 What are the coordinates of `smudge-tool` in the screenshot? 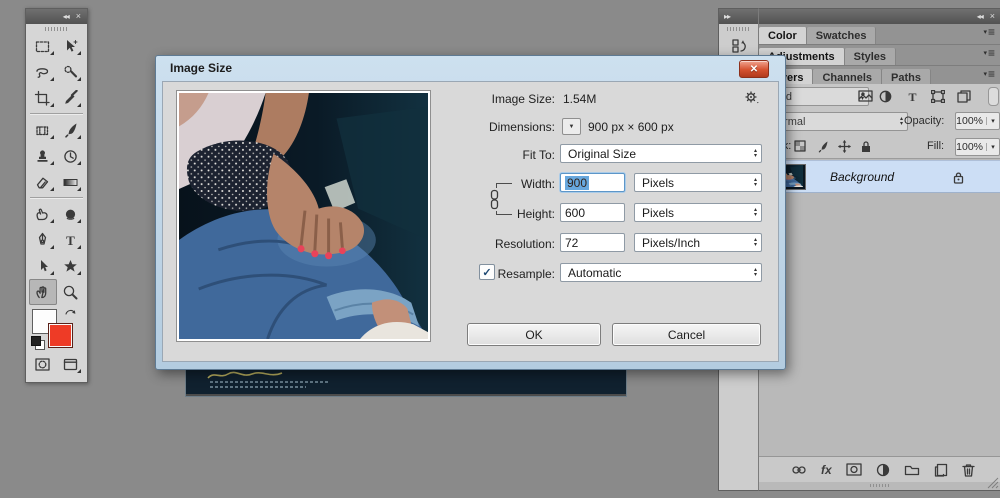 It's located at (43, 214).